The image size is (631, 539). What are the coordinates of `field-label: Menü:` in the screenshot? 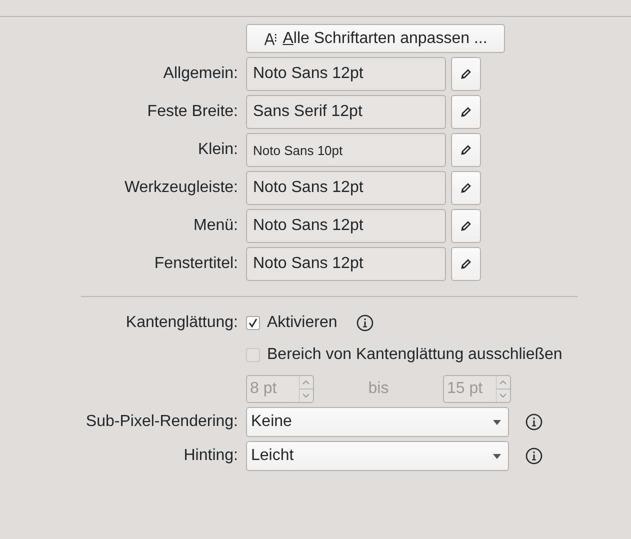 It's located at (216, 226).